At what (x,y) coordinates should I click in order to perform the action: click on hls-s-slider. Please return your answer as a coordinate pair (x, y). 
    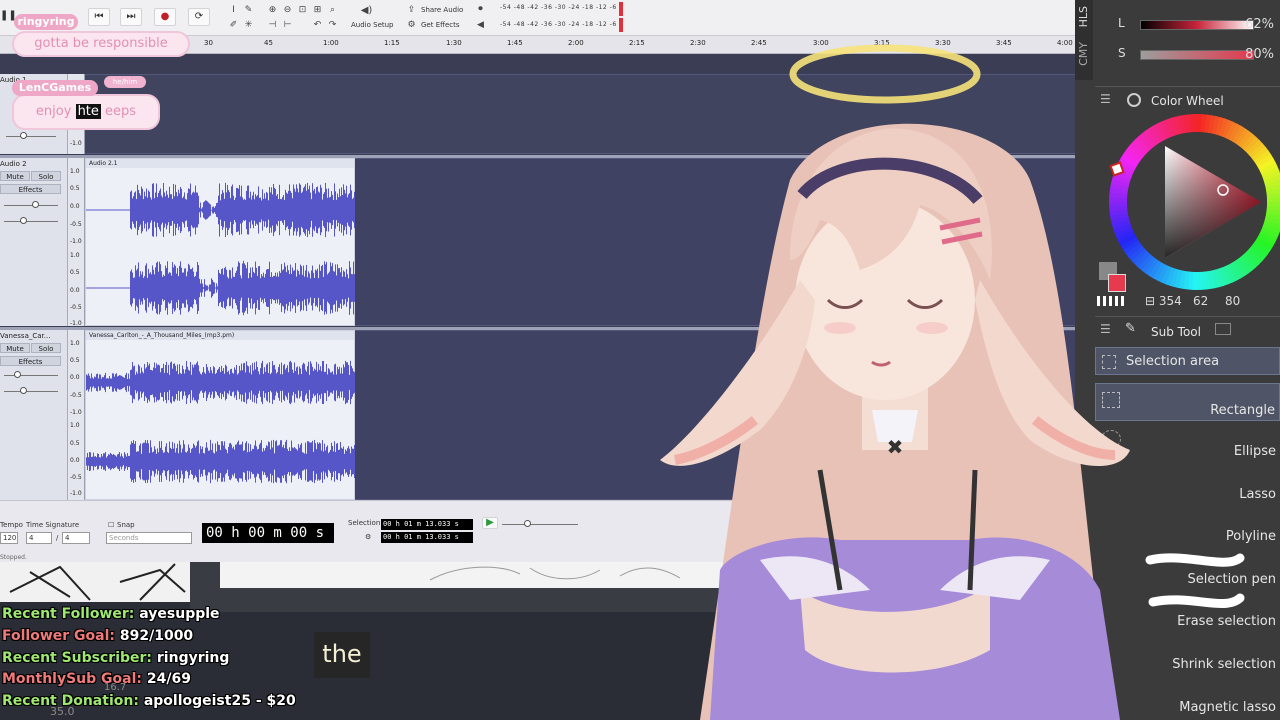
    Looking at the image, I should click on (1197, 55).